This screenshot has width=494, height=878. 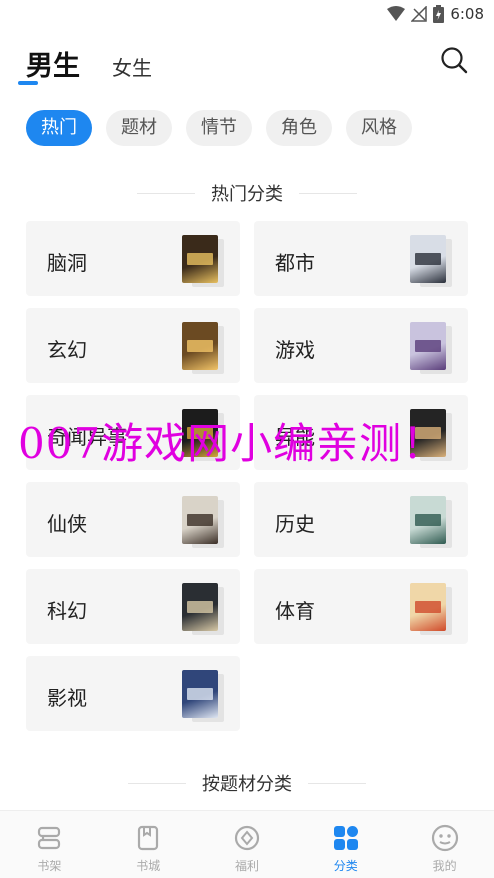 I want to click on chip-hot: 热门, so click(x=59, y=128).